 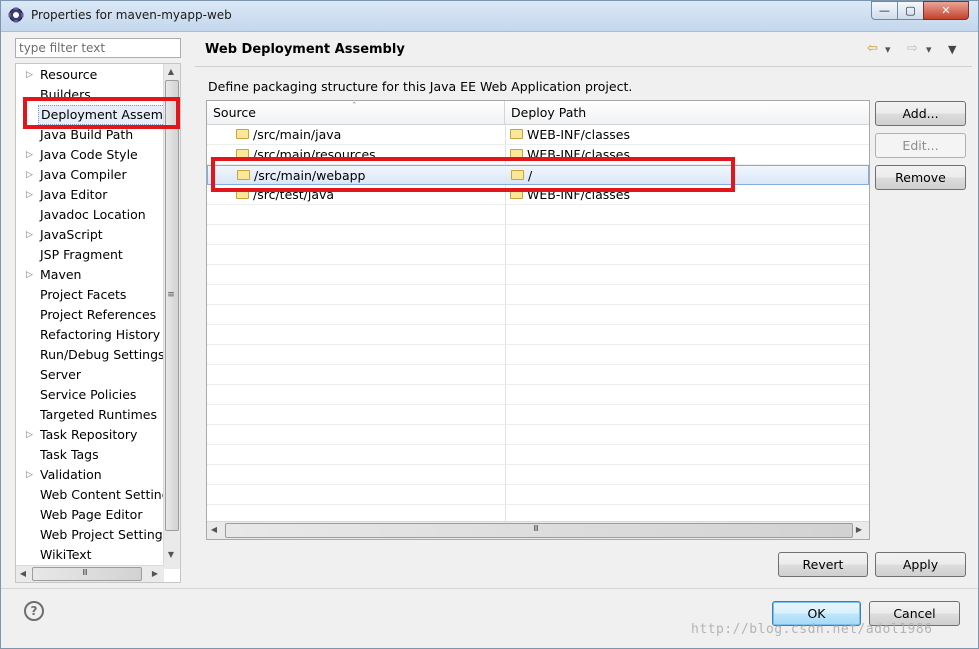 What do you see at coordinates (83, 174) in the screenshot?
I see `tree-item-label: Java Compiler` at bounding box center [83, 174].